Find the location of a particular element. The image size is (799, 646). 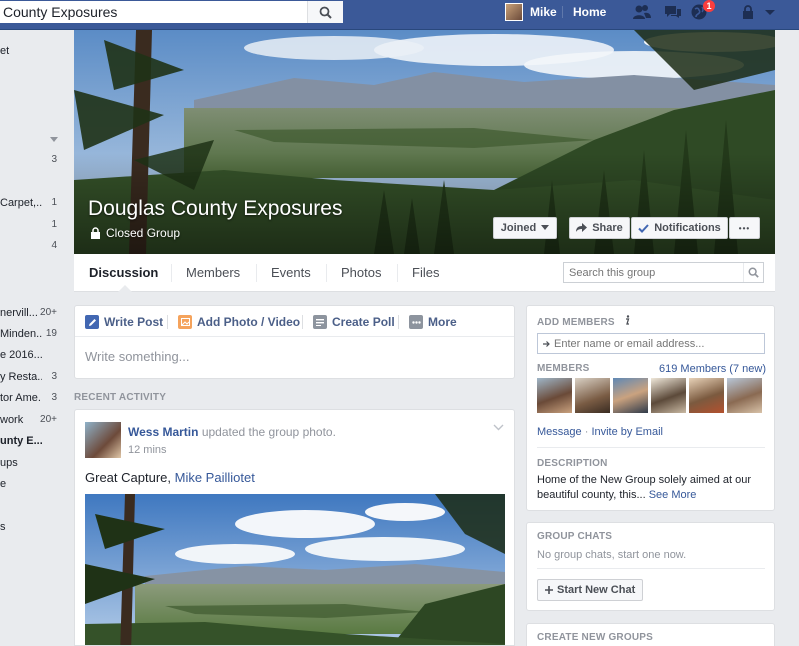

add-member-field is located at coordinates (651, 343).